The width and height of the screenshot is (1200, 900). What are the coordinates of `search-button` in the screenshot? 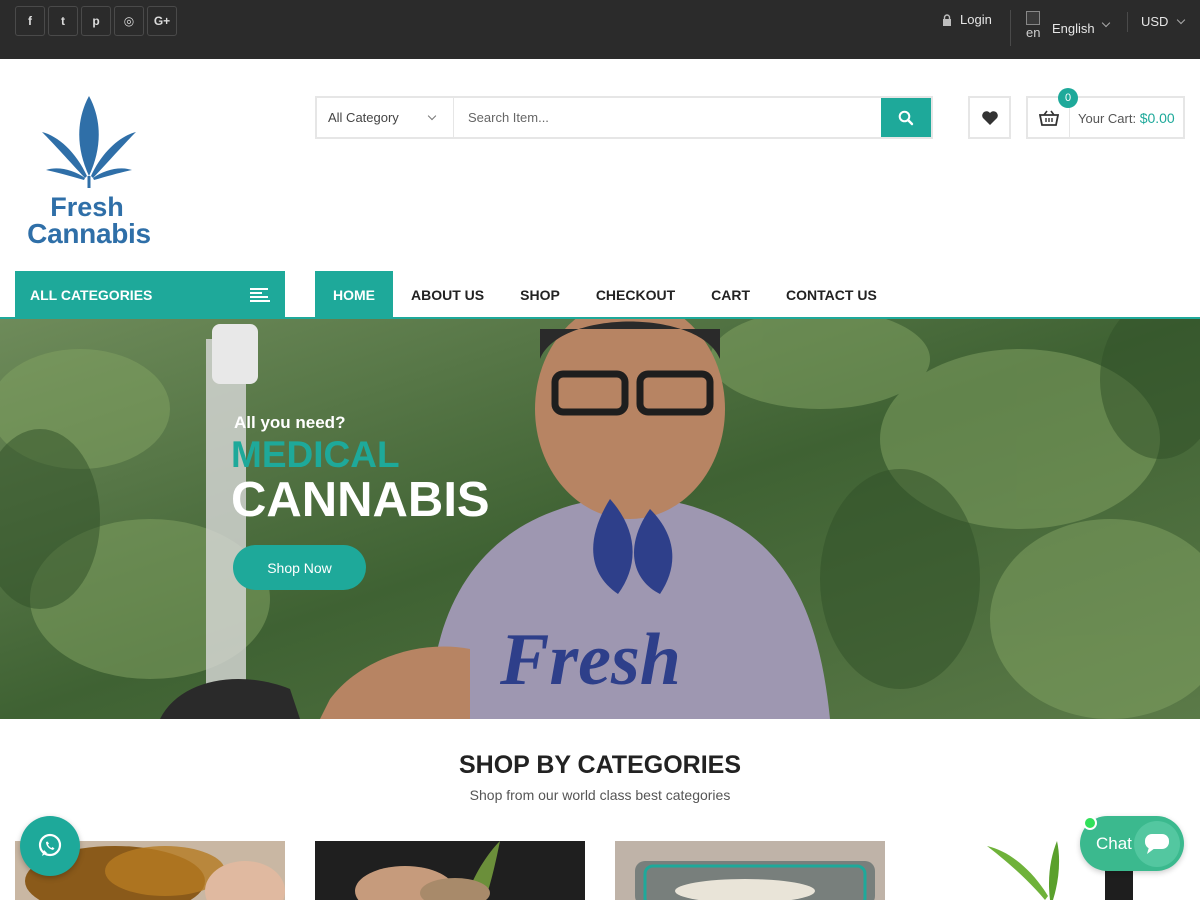 It's located at (906, 117).